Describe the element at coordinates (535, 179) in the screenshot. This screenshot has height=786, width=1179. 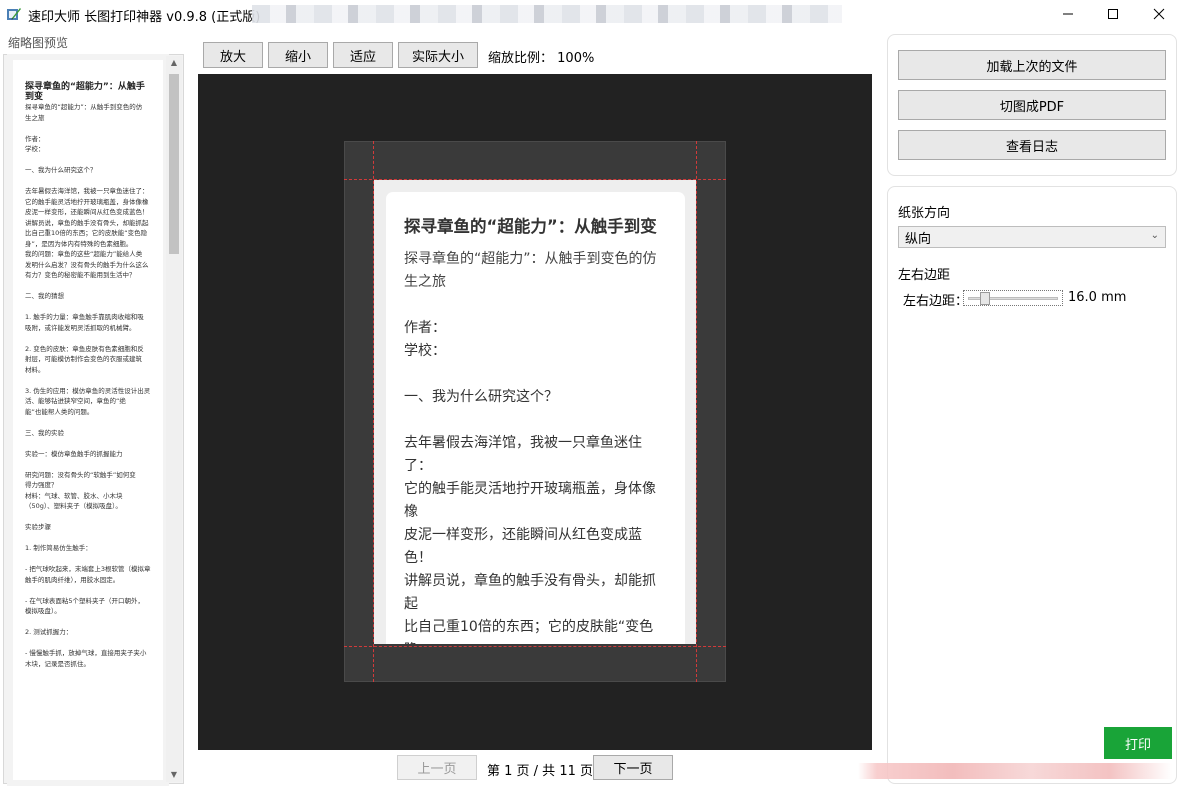
I see `top-margin-guide` at that location.